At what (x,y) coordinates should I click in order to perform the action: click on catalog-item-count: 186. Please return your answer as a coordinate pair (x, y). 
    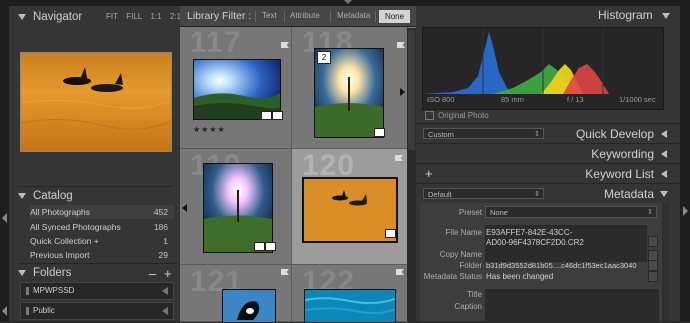
    Looking at the image, I should click on (160, 227).